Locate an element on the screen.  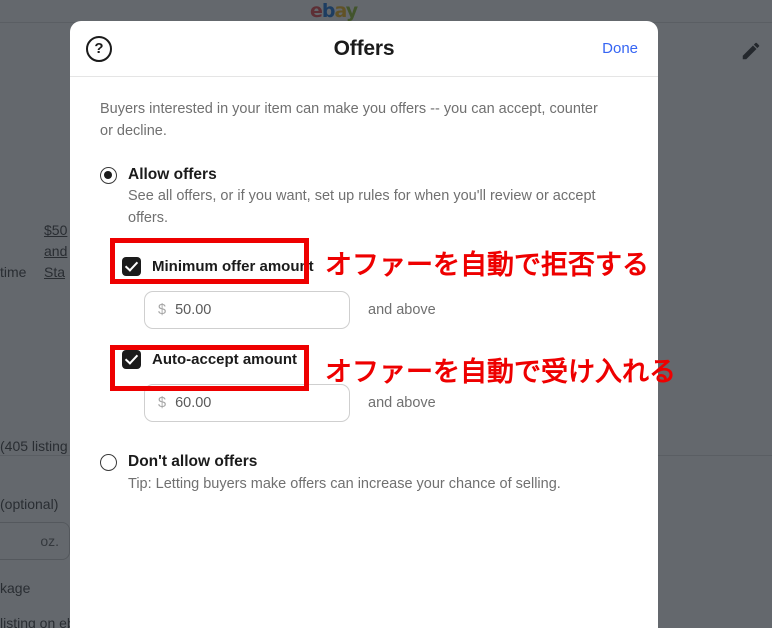
done-button: Done is located at coordinates (620, 48).